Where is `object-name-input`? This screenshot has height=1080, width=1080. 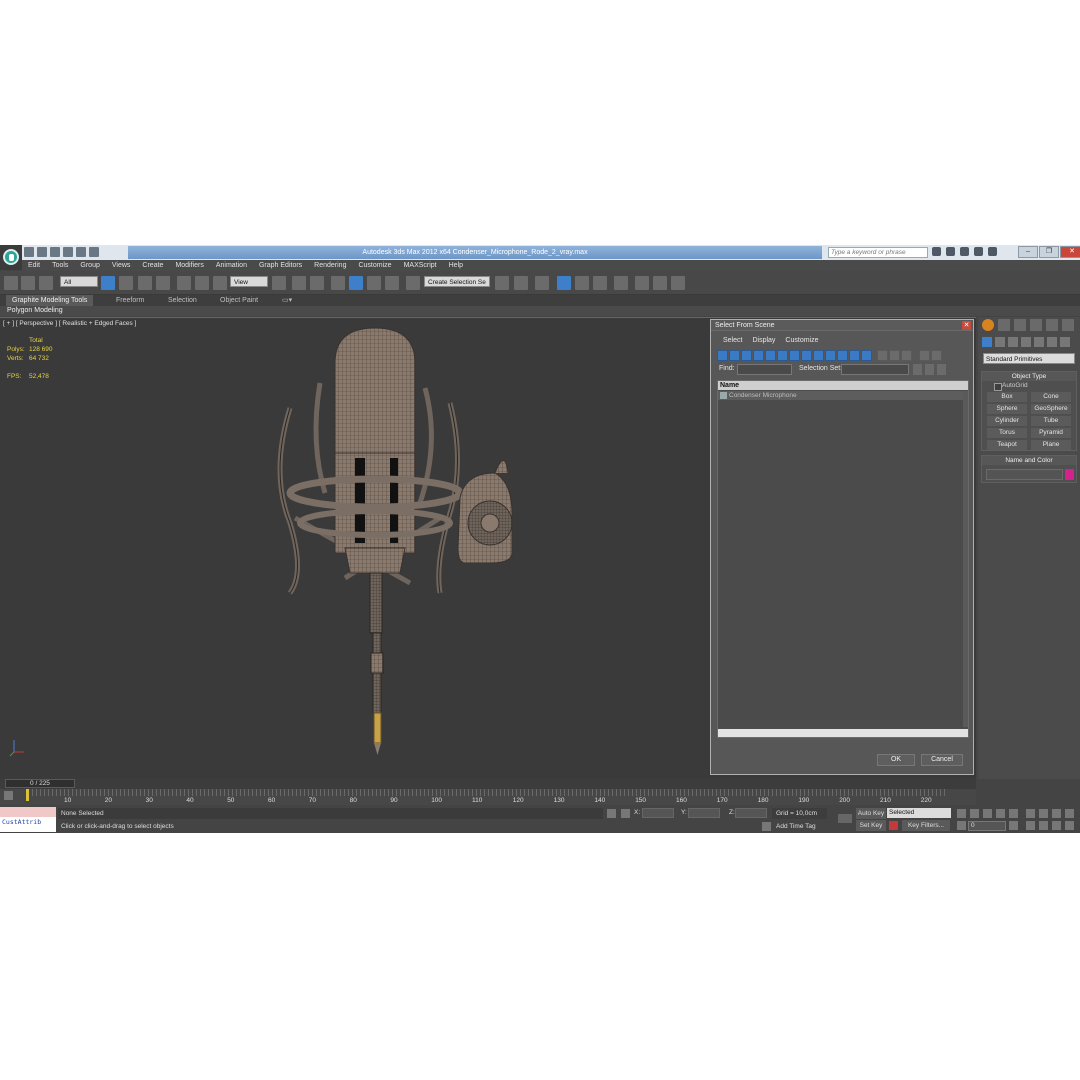 object-name-input is located at coordinates (1024, 474).